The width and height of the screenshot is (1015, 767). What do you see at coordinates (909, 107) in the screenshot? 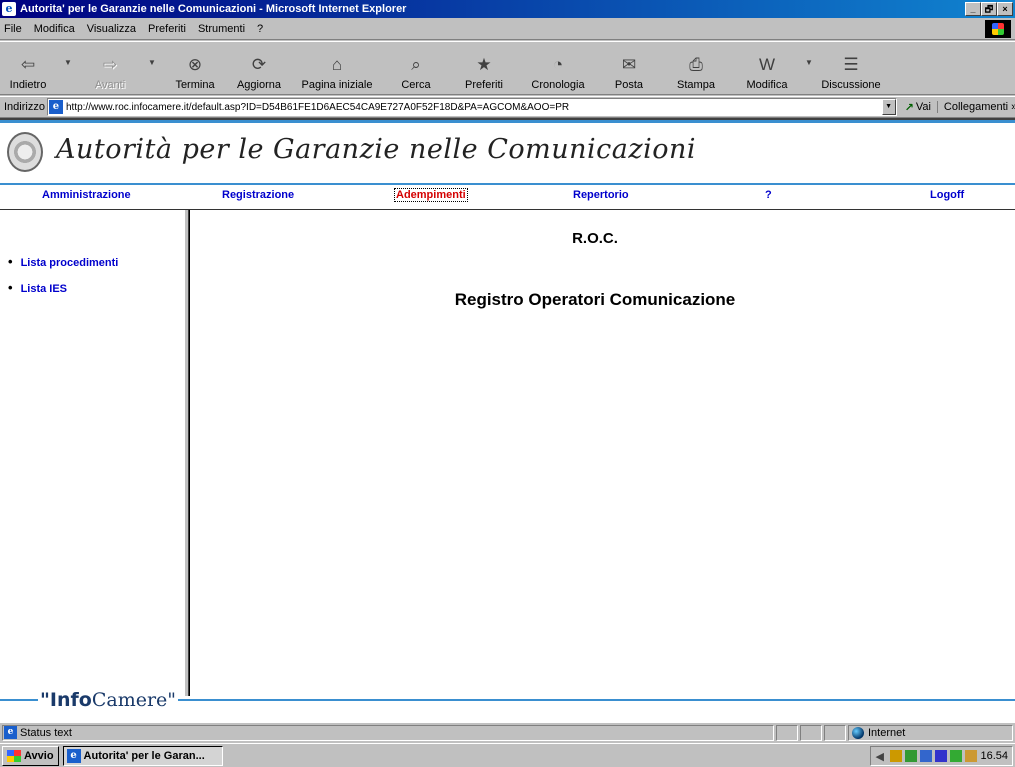
I see `go-arrow-icon: ↗` at bounding box center [909, 107].